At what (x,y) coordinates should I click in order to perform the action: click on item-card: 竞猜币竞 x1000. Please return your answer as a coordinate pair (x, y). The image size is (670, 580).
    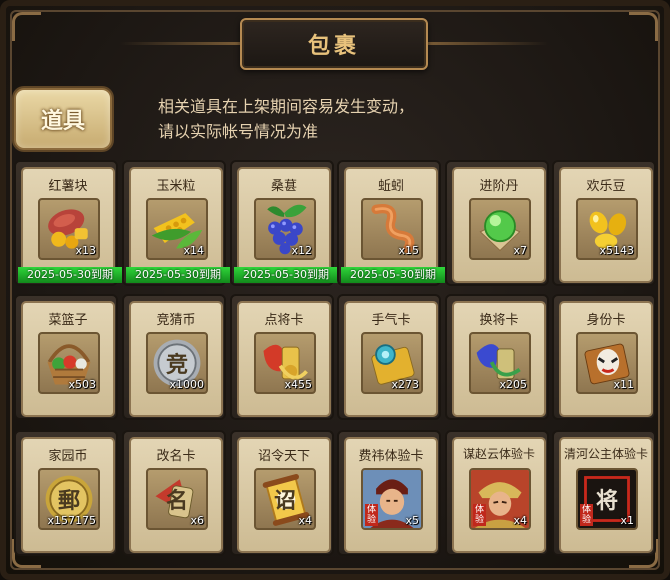
    Looking at the image, I should click on (176, 359).